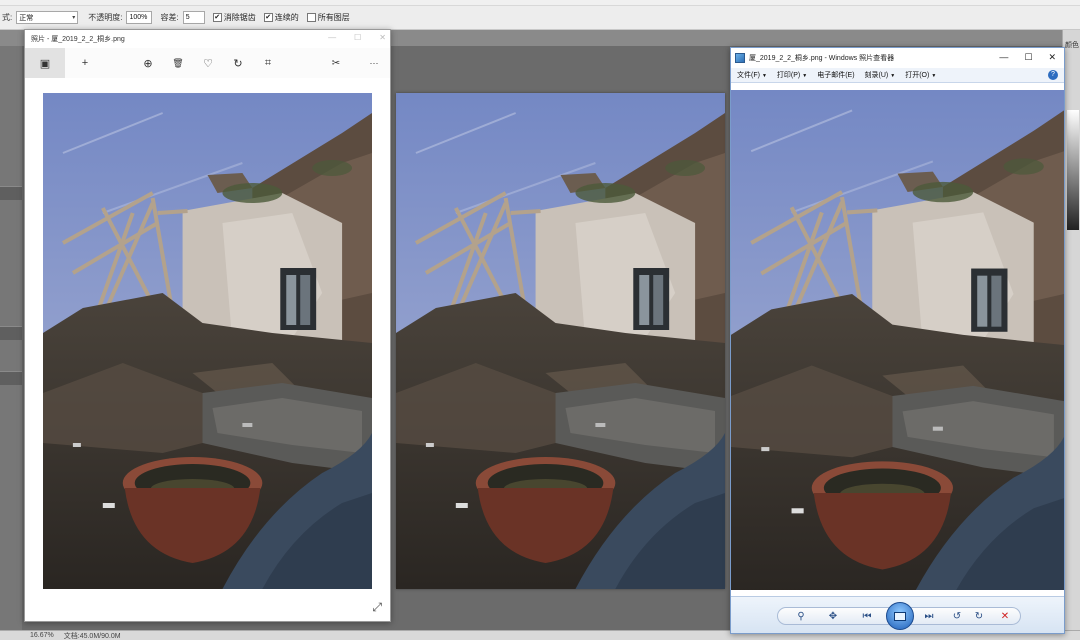 This screenshot has width=1080, height=640. I want to click on slideshow-button, so click(900, 616).